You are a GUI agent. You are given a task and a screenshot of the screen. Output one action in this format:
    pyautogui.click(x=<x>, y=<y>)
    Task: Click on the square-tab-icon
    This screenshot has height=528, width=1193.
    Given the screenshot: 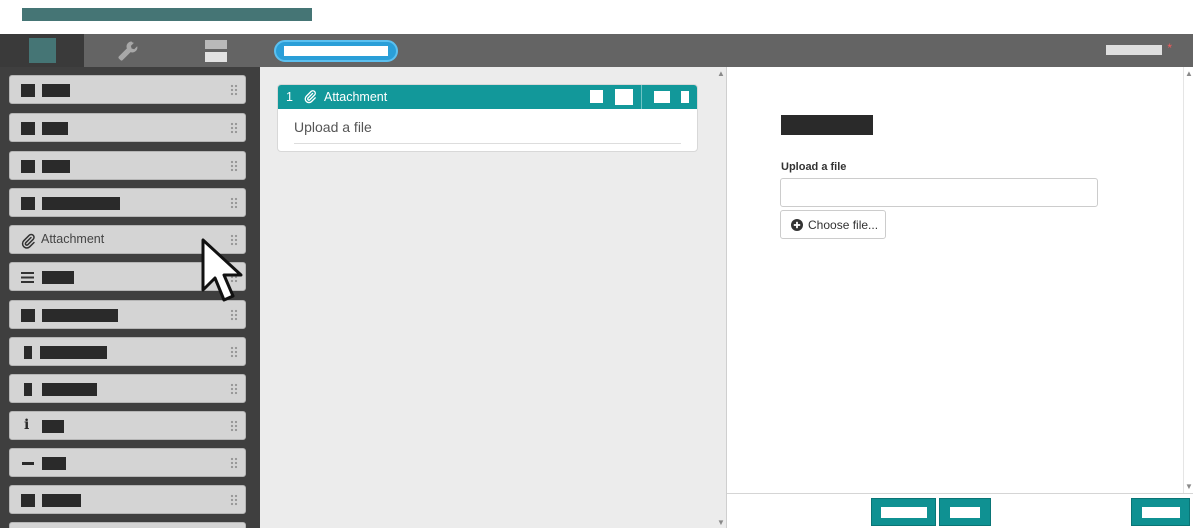 What is the action you would take?
    pyautogui.click(x=42, y=50)
    